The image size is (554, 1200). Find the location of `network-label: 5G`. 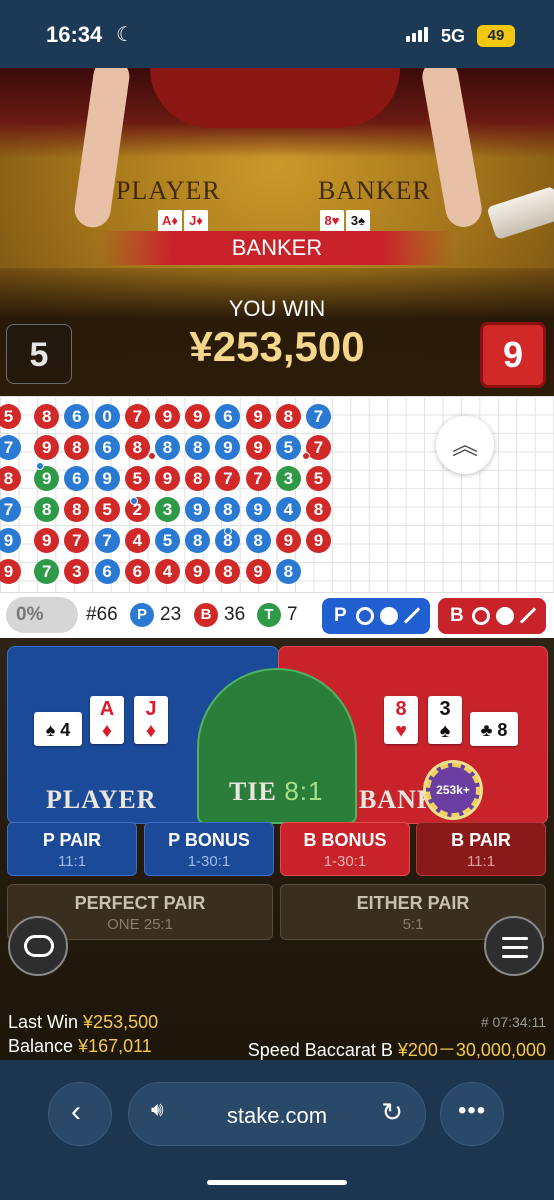

network-label: 5G is located at coordinates (453, 36).